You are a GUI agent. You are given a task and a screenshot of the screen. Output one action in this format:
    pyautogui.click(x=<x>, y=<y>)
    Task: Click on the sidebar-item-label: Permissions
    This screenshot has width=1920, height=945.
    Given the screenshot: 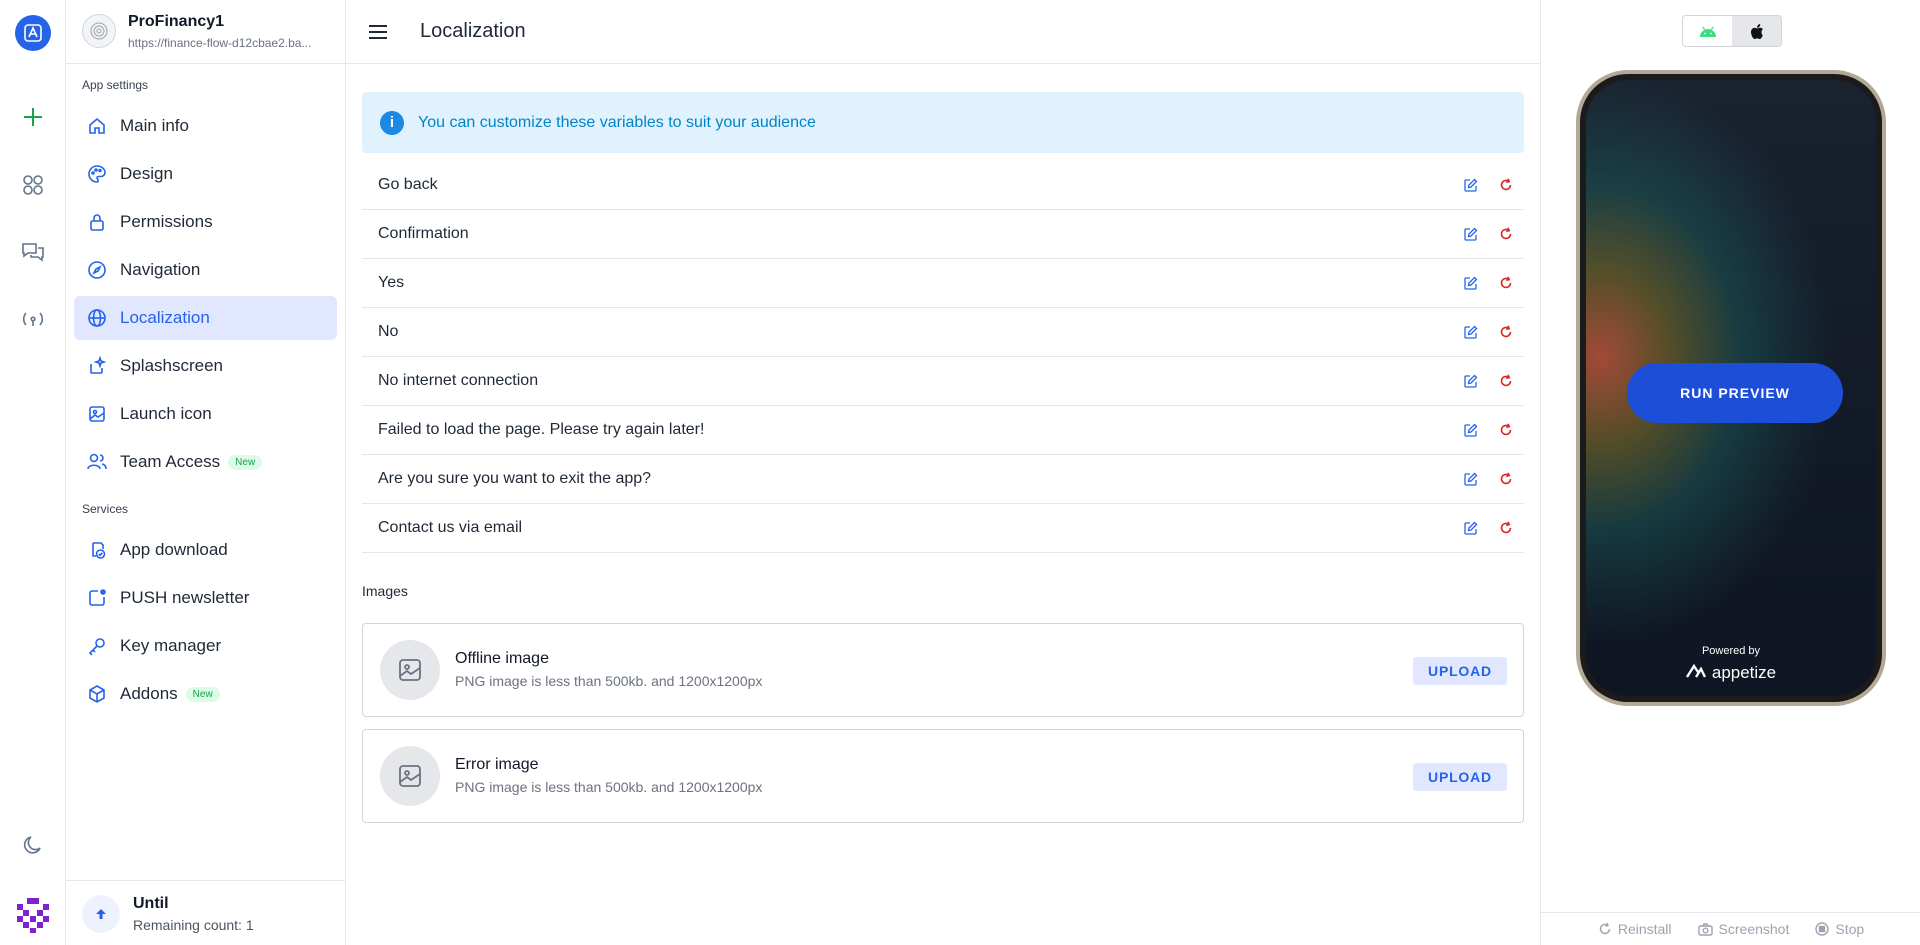 What is the action you would take?
    pyautogui.click(x=166, y=221)
    